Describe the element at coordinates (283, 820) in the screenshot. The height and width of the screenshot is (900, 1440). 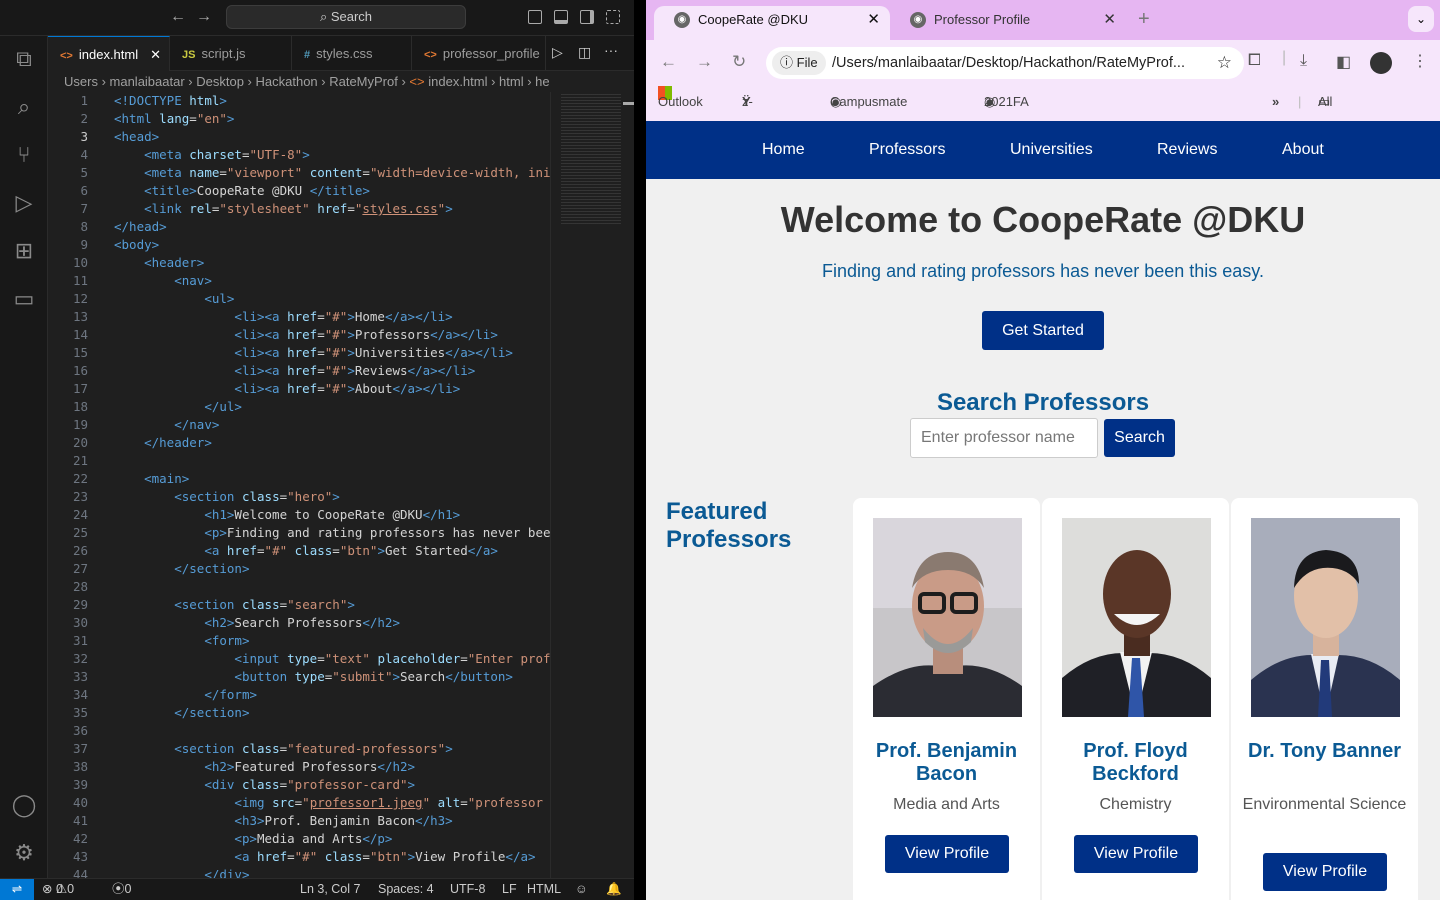
I see `code-line: <h3>Prof. Benjamin Bacon</h3>` at that location.